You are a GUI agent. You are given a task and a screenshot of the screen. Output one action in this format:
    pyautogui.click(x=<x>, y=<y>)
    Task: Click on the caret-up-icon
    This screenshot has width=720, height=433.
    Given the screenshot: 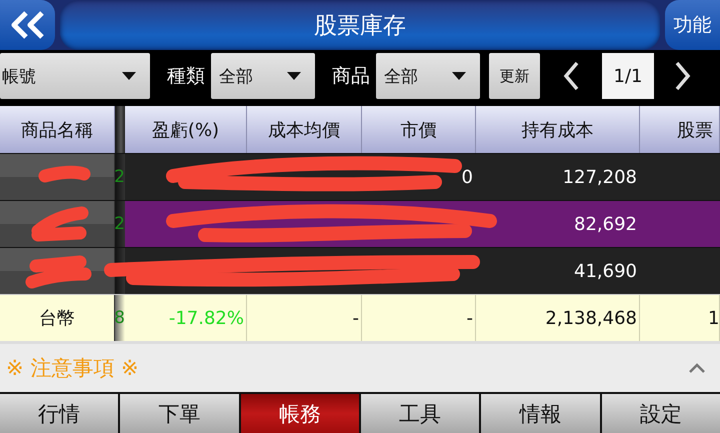 What is the action you would take?
    pyautogui.click(x=697, y=368)
    